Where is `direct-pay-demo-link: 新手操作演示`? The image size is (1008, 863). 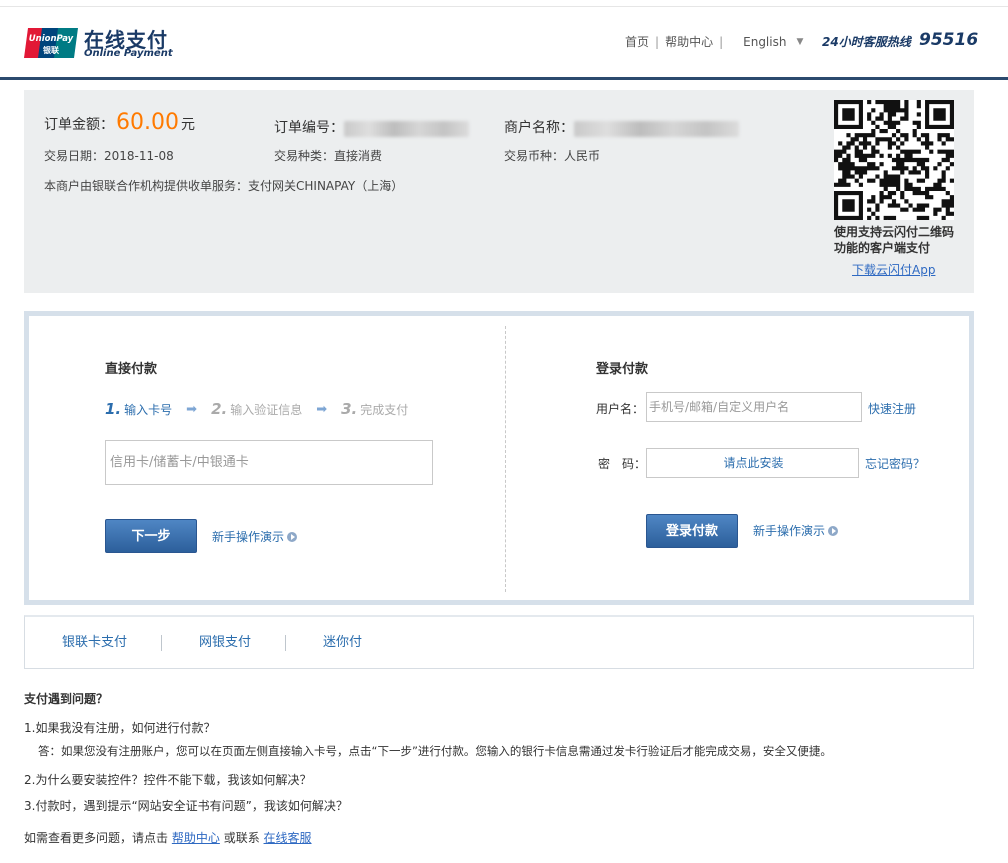
direct-pay-demo-link: 新手操作演示 is located at coordinates (255, 536).